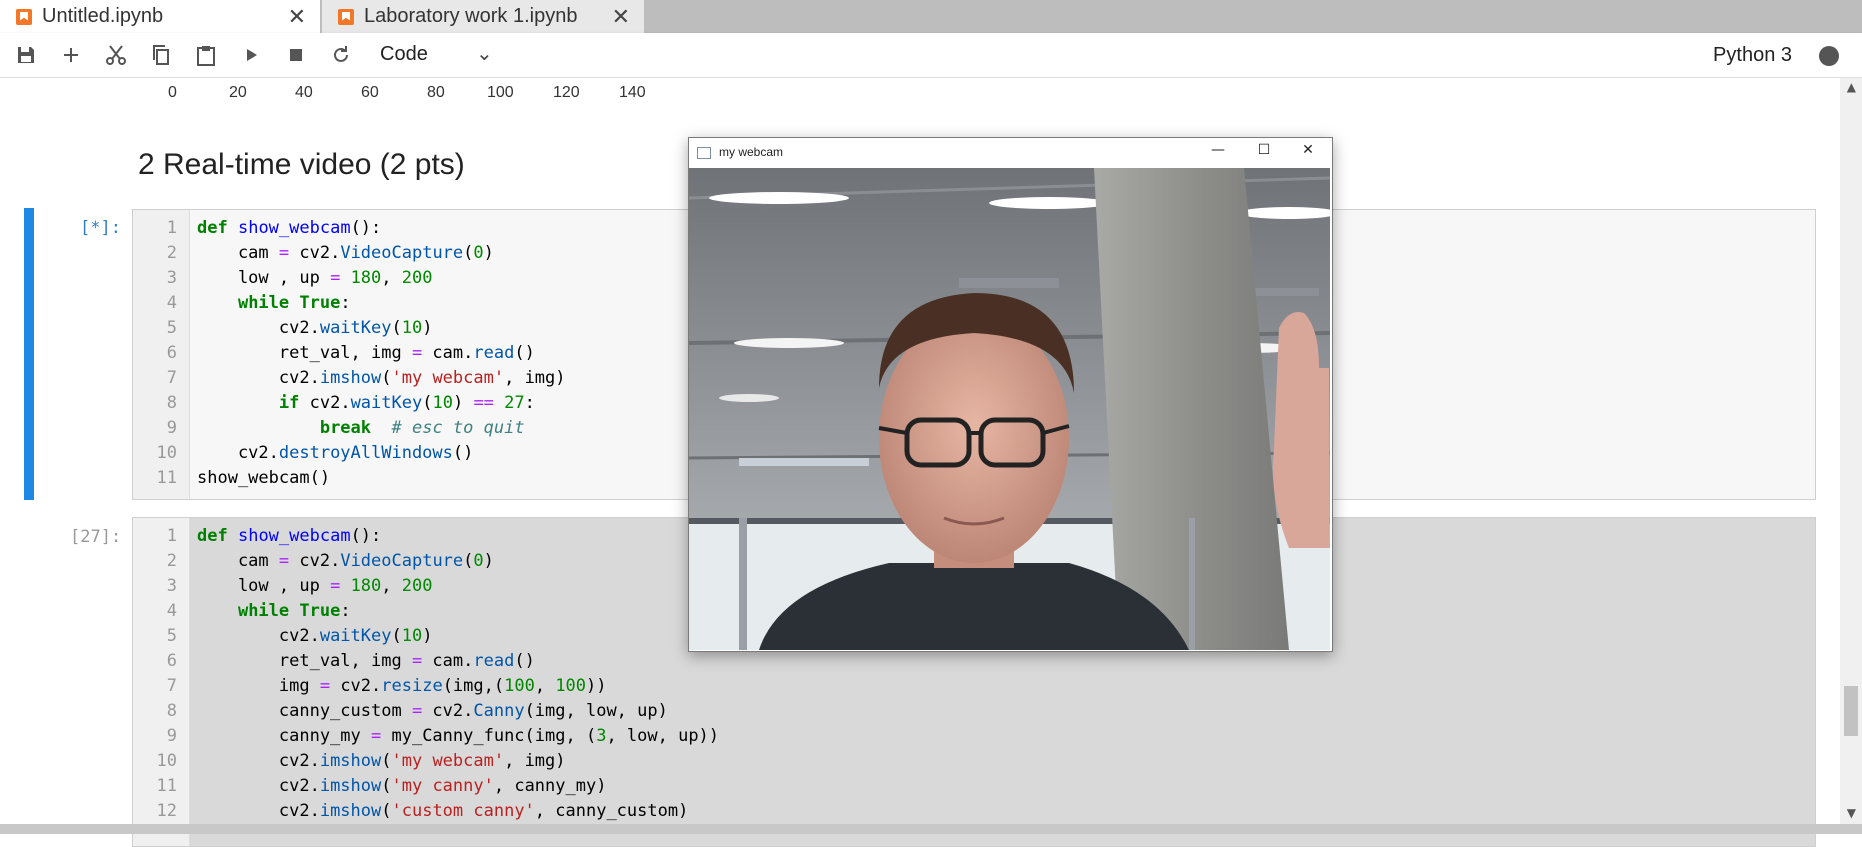 This screenshot has height=847, width=1862. What do you see at coordinates (71, 55) in the screenshot?
I see `add-icon` at bounding box center [71, 55].